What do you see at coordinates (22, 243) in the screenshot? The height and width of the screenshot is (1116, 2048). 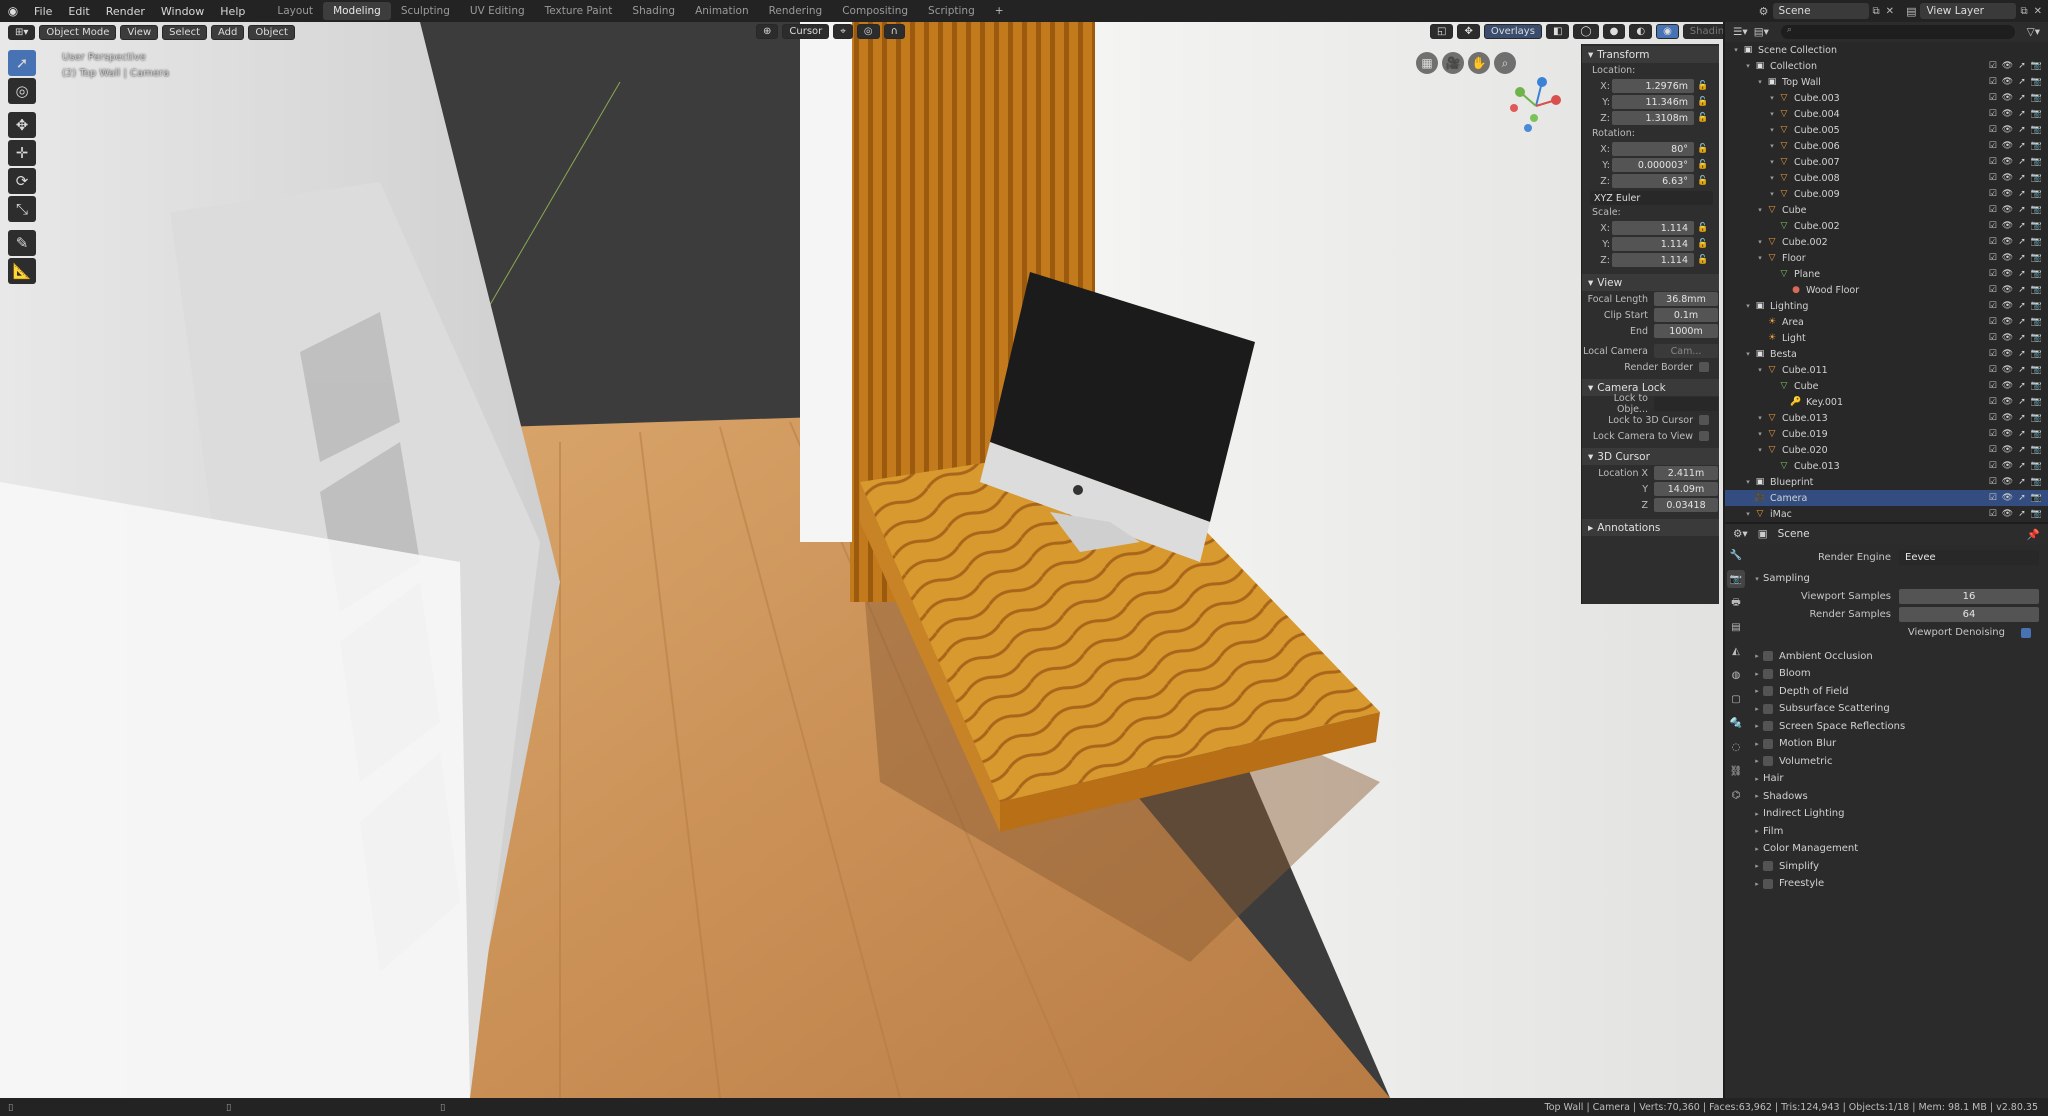 I see `annotate-tool-icon: ✎` at bounding box center [22, 243].